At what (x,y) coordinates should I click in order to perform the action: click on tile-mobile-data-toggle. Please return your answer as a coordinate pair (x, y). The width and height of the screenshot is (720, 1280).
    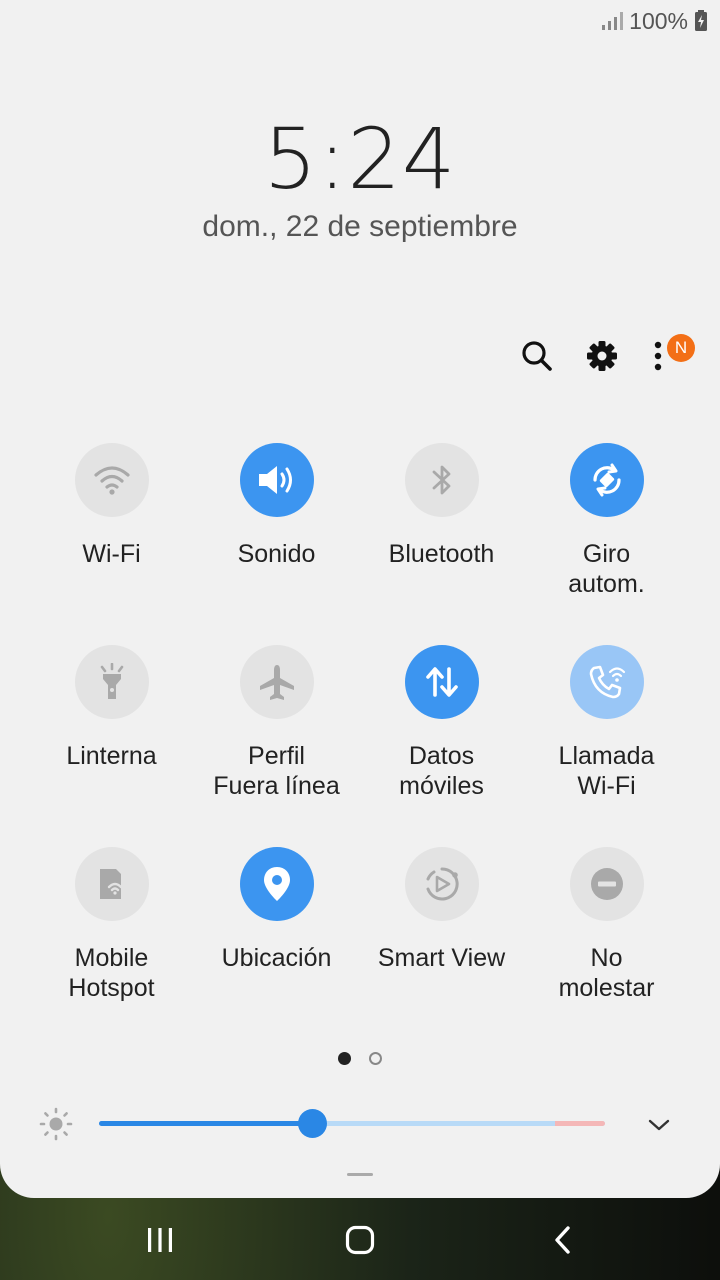
    Looking at the image, I should click on (441, 682).